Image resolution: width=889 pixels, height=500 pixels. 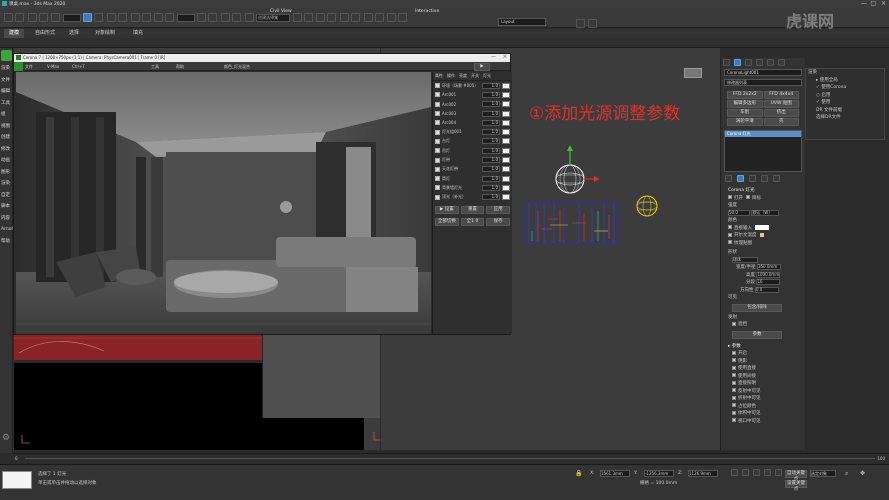 I want to click on shape-dropdown: 球体, so click(x=745, y=259).